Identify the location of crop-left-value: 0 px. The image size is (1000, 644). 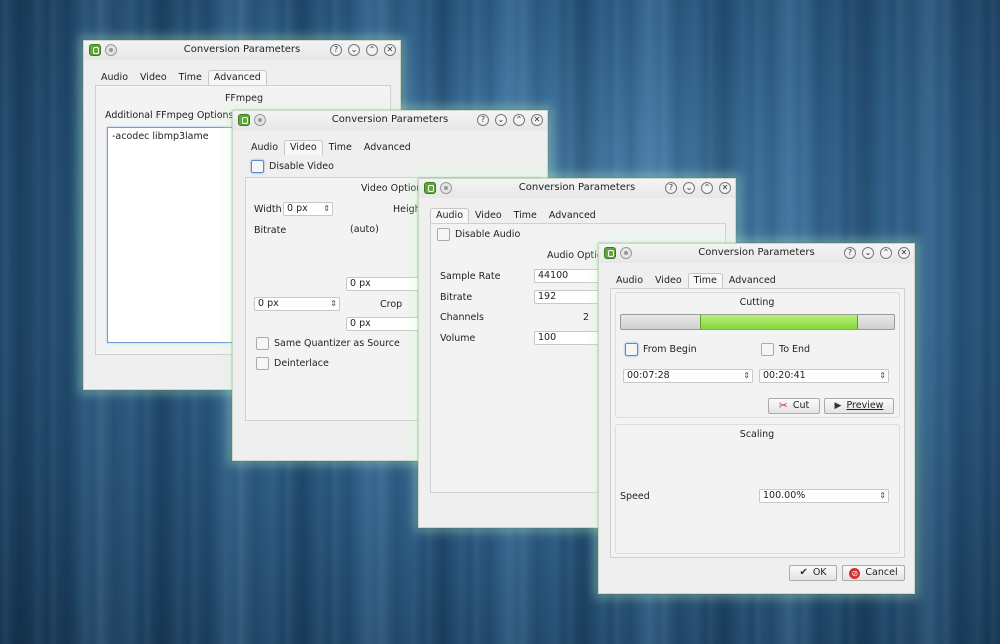
(268, 303).